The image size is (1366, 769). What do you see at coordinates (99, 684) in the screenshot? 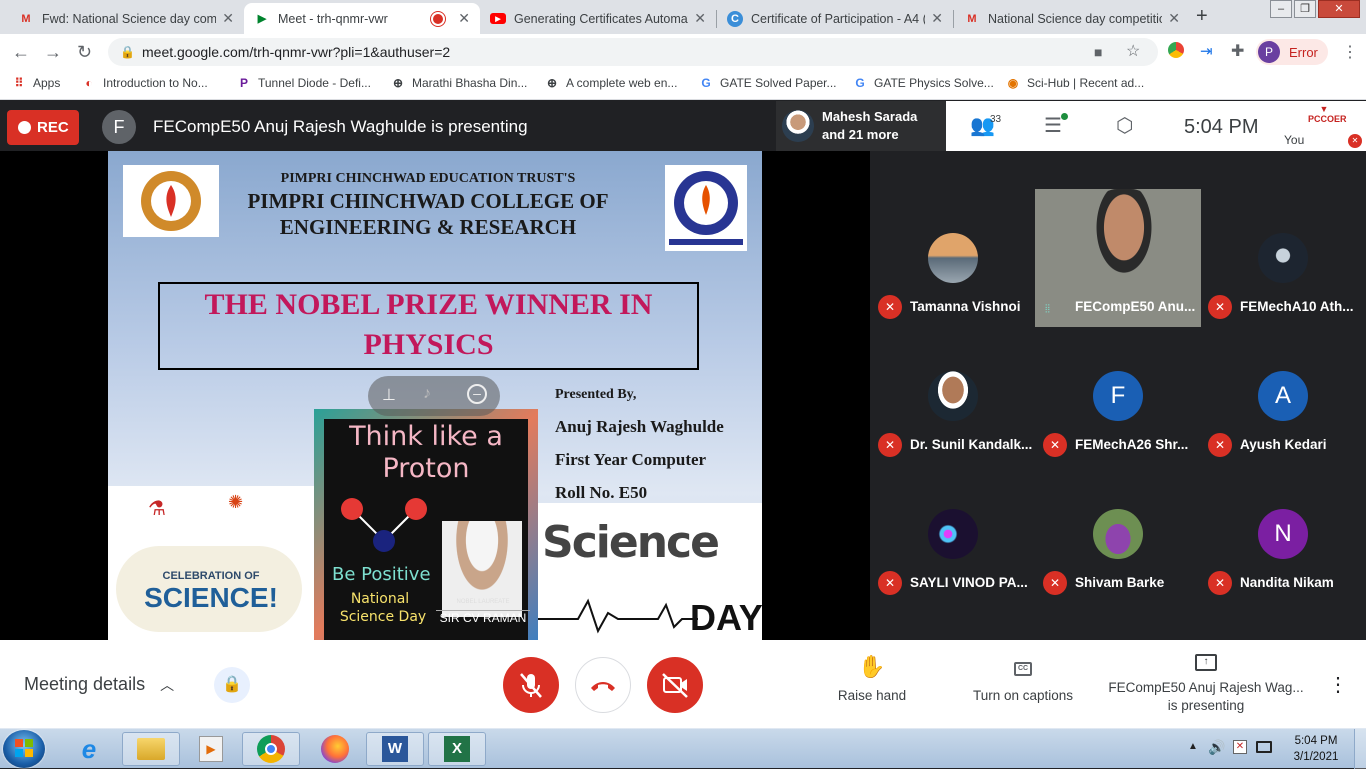
I see `meeting-details-button: Meeting details ︿` at bounding box center [99, 684].